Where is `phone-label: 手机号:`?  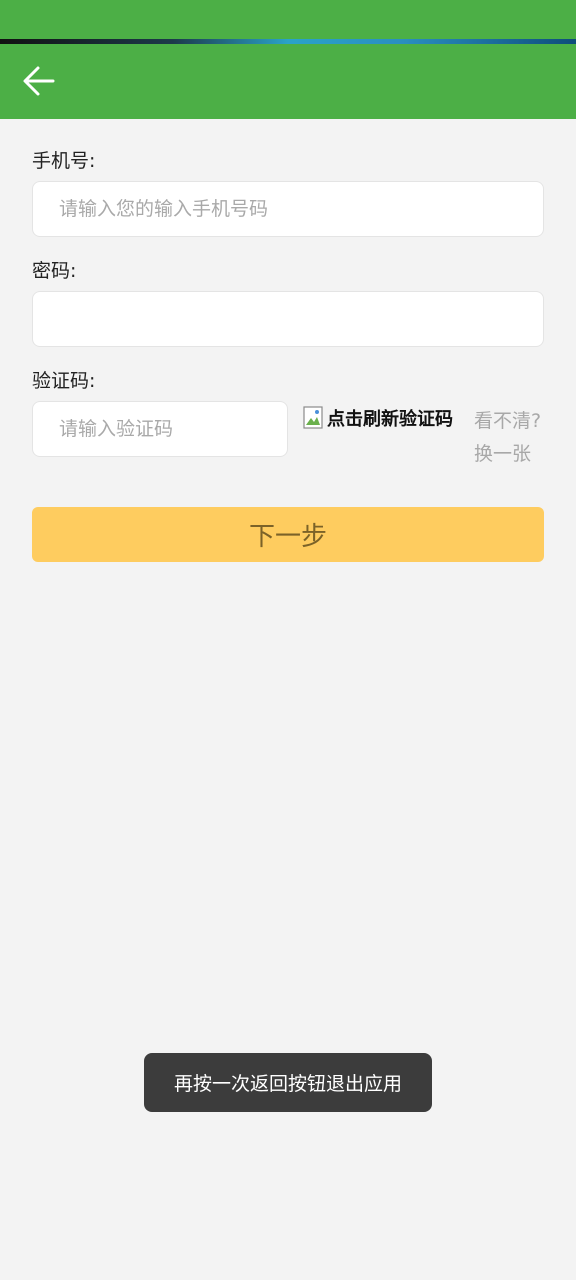
phone-label: 手机号: is located at coordinates (64, 161).